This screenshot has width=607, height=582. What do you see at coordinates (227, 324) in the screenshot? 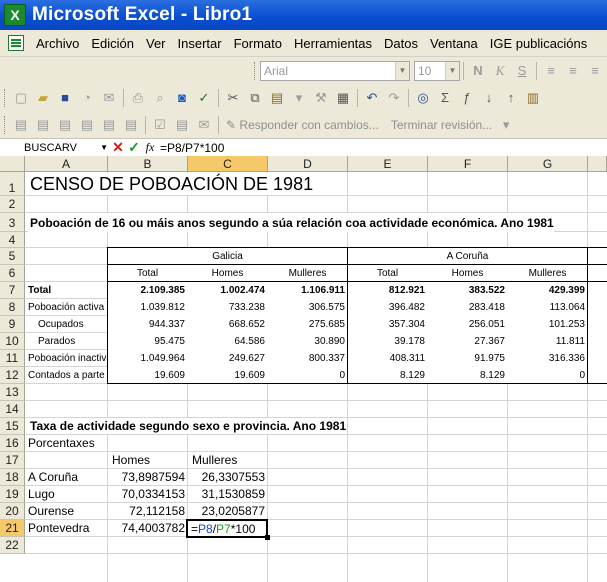
I see `data-cell: 668.652` at bounding box center [227, 324].